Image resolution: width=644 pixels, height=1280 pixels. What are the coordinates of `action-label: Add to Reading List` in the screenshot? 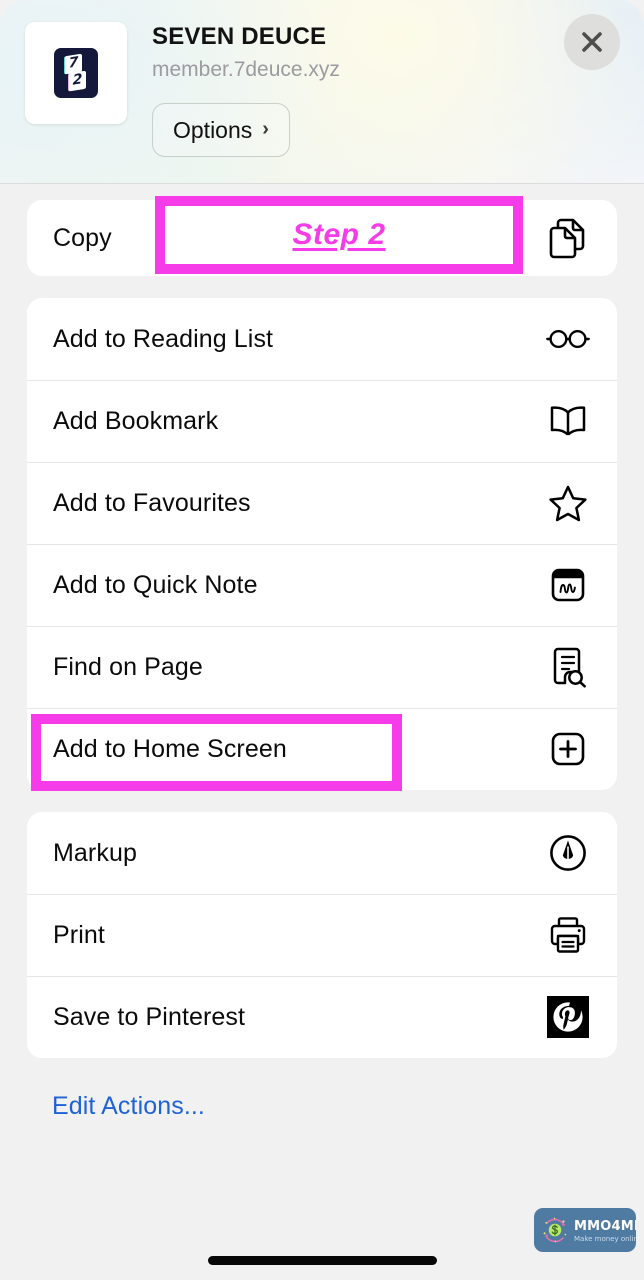 It's located at (163, 338).